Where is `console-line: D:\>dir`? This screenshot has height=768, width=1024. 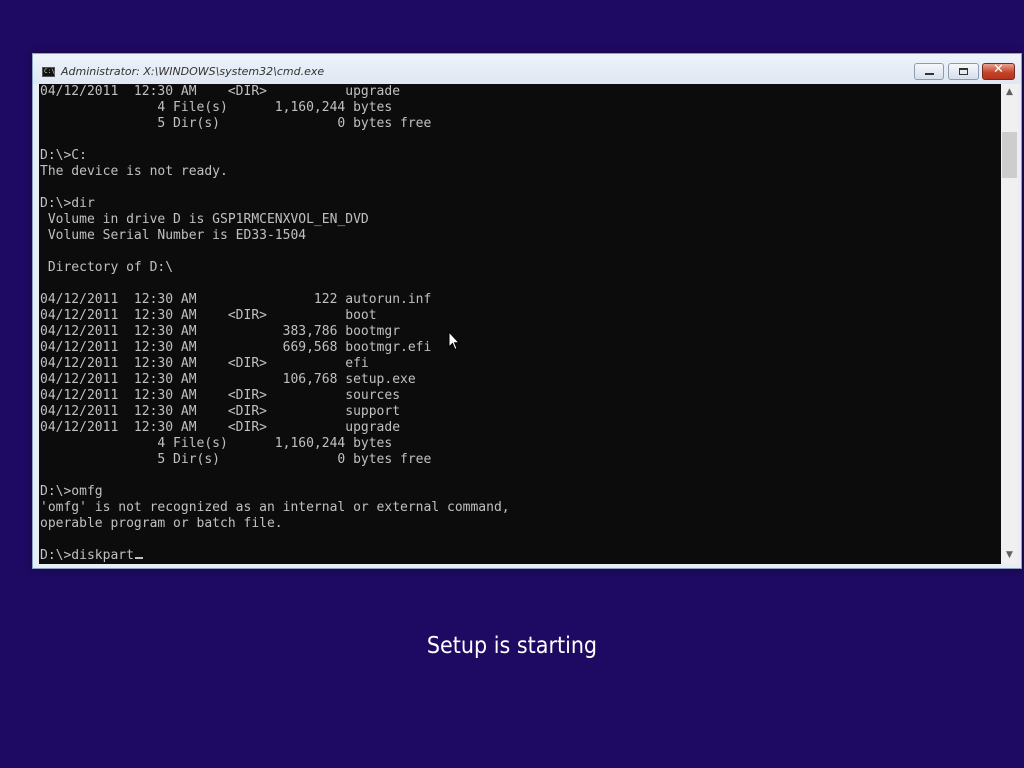
console-line: D:\>dir is located at coordinates (67, 203).